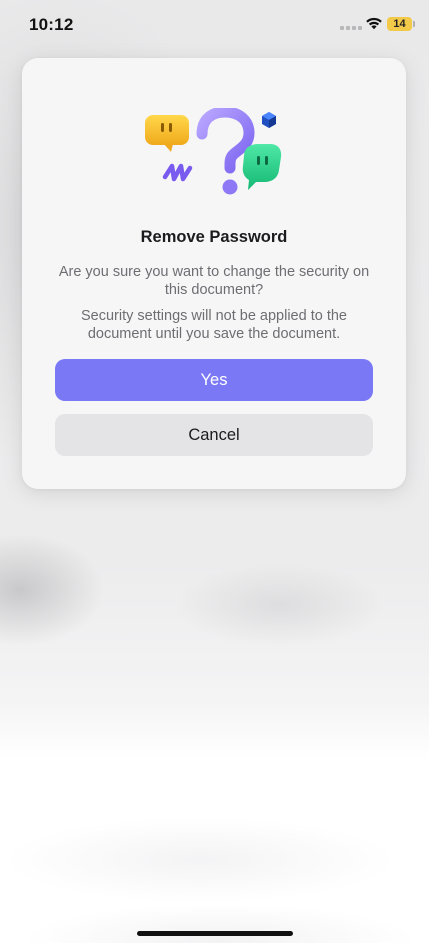 The height and width of the screenshot is (943, 429). What do you see at coordinates (225, 151) in the screenshot?
I see `question-mark-icon` at bounding box center [225, 151].